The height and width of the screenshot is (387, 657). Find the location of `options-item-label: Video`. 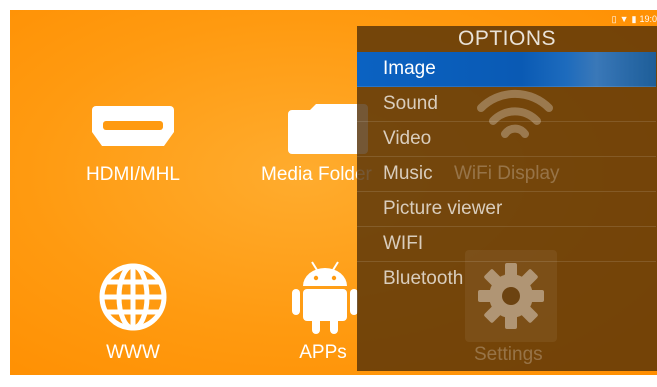

options-item-label: Video is located at coordinates (407, 138).